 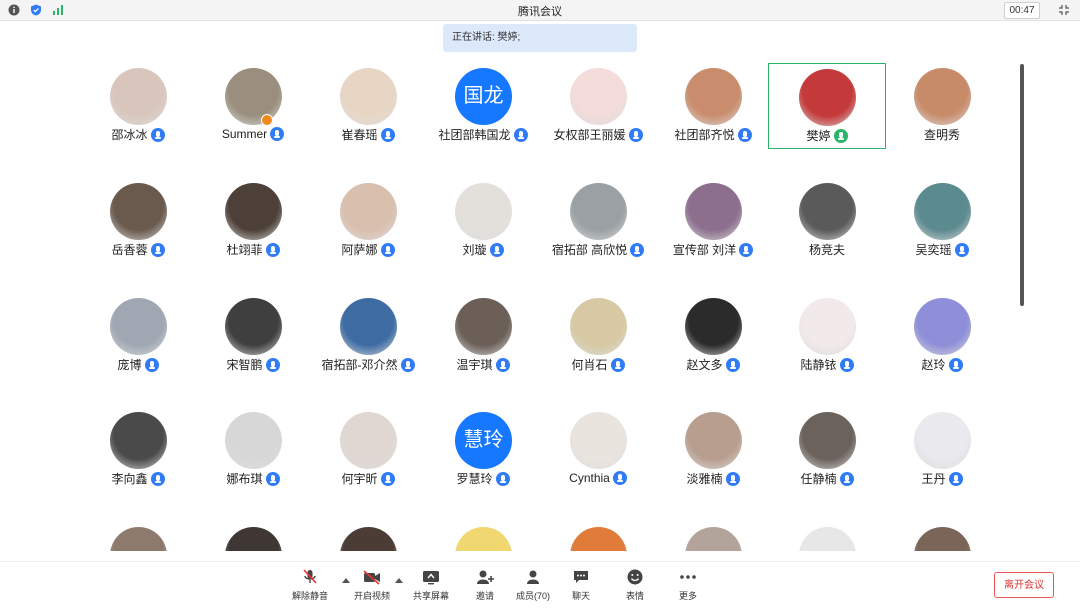 I want to click on participant-name-row: 宿拓部-邓介然, so click(x=368, y=364).